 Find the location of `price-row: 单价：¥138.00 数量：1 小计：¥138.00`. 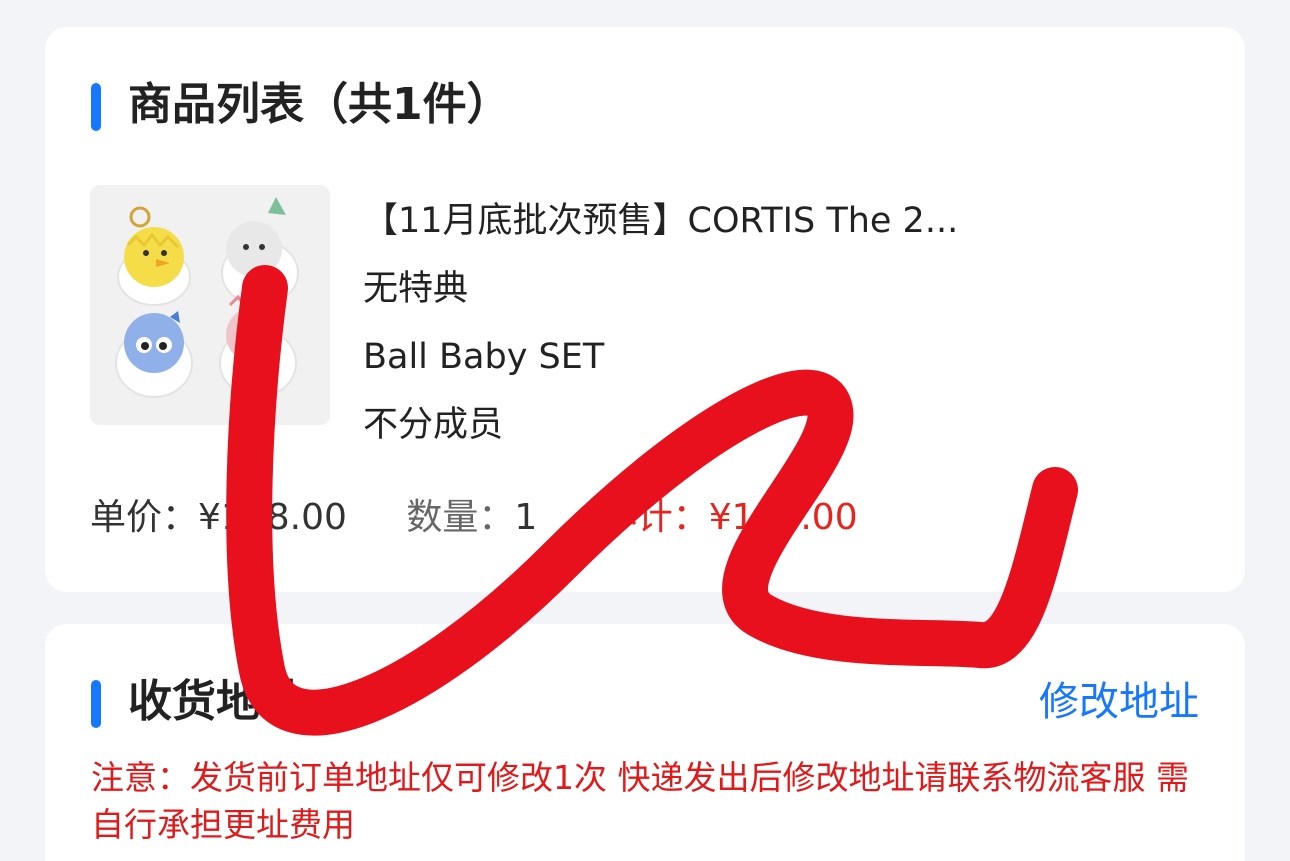

price-row: 单价：¥138.00 数量：1 小计：¥138.00 is located at coordinates (474, 518).